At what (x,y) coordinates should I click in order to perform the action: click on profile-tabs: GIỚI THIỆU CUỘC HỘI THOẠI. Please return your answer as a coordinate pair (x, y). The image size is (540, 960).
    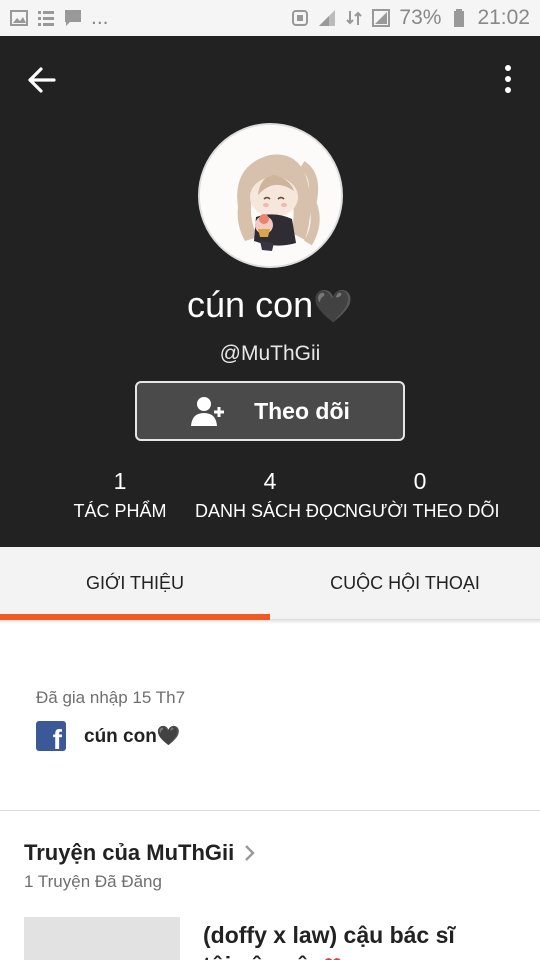
    Looking at the image, I should click on (270, 583).